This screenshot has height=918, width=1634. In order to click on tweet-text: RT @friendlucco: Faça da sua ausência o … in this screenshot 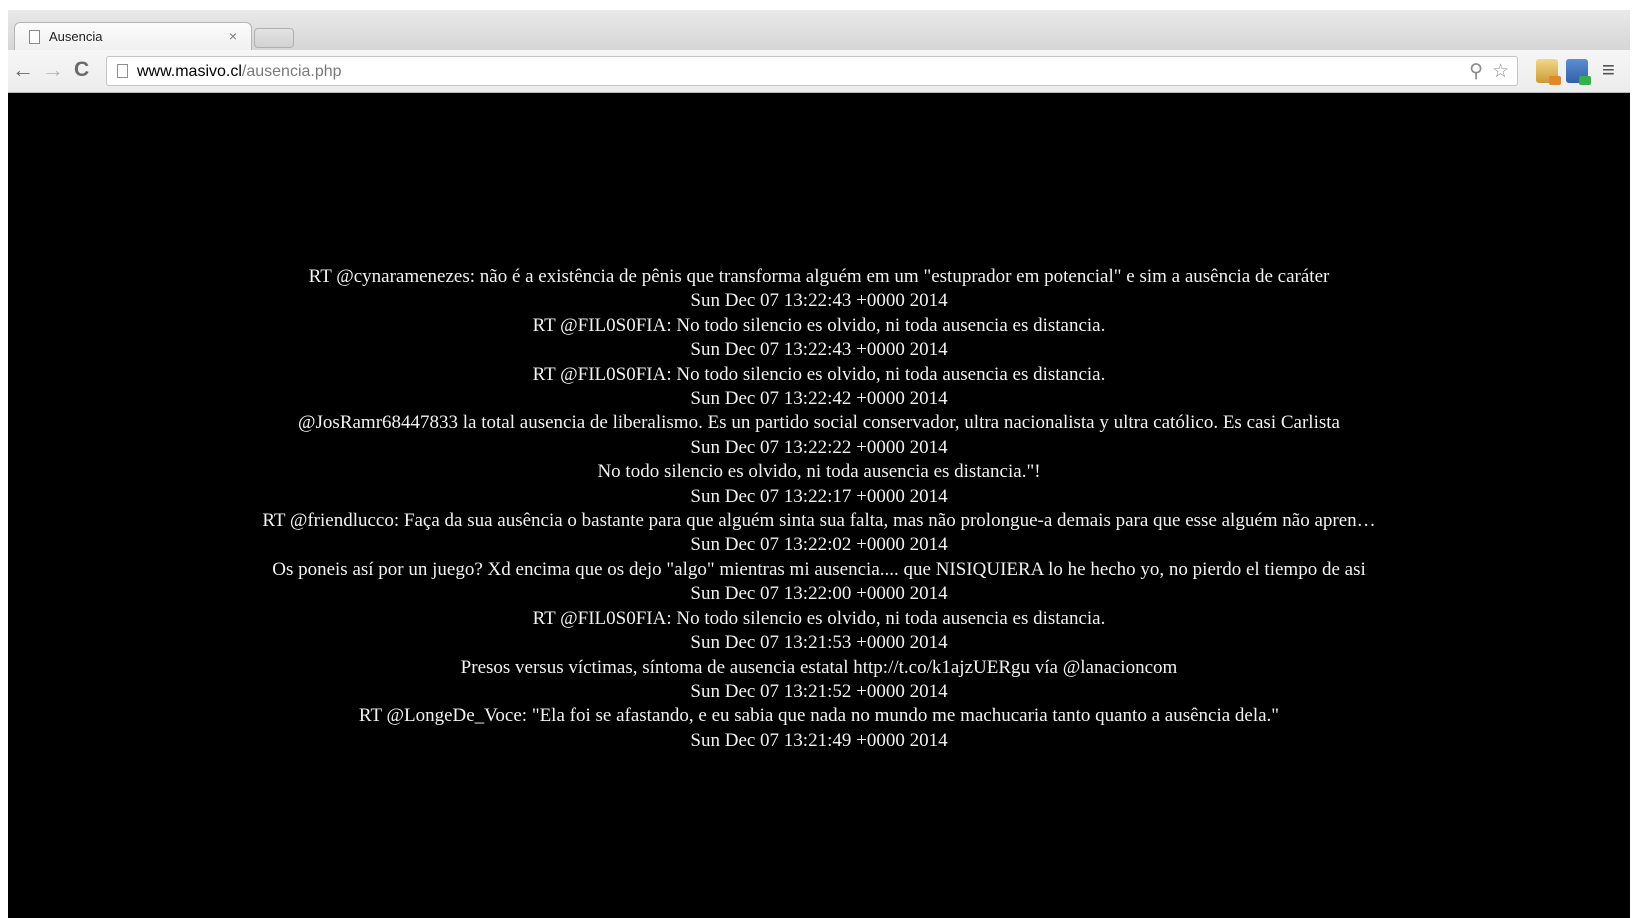, I will do `click(819, 521)`.